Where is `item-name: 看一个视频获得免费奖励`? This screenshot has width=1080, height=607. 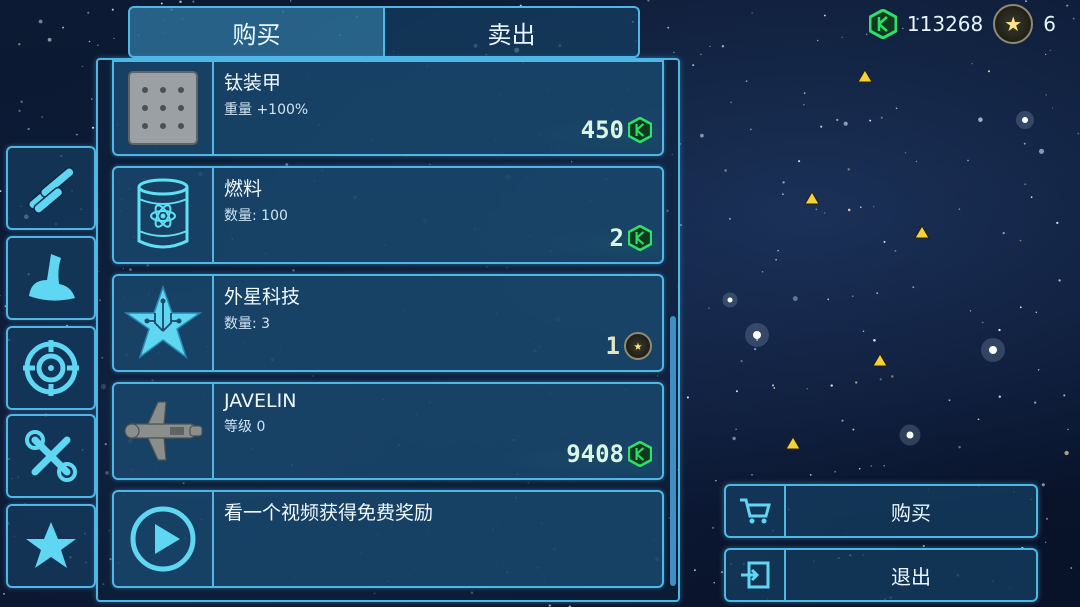
item-name: 看一个视频获得免费奖励 is located at coordinates (329, 513).